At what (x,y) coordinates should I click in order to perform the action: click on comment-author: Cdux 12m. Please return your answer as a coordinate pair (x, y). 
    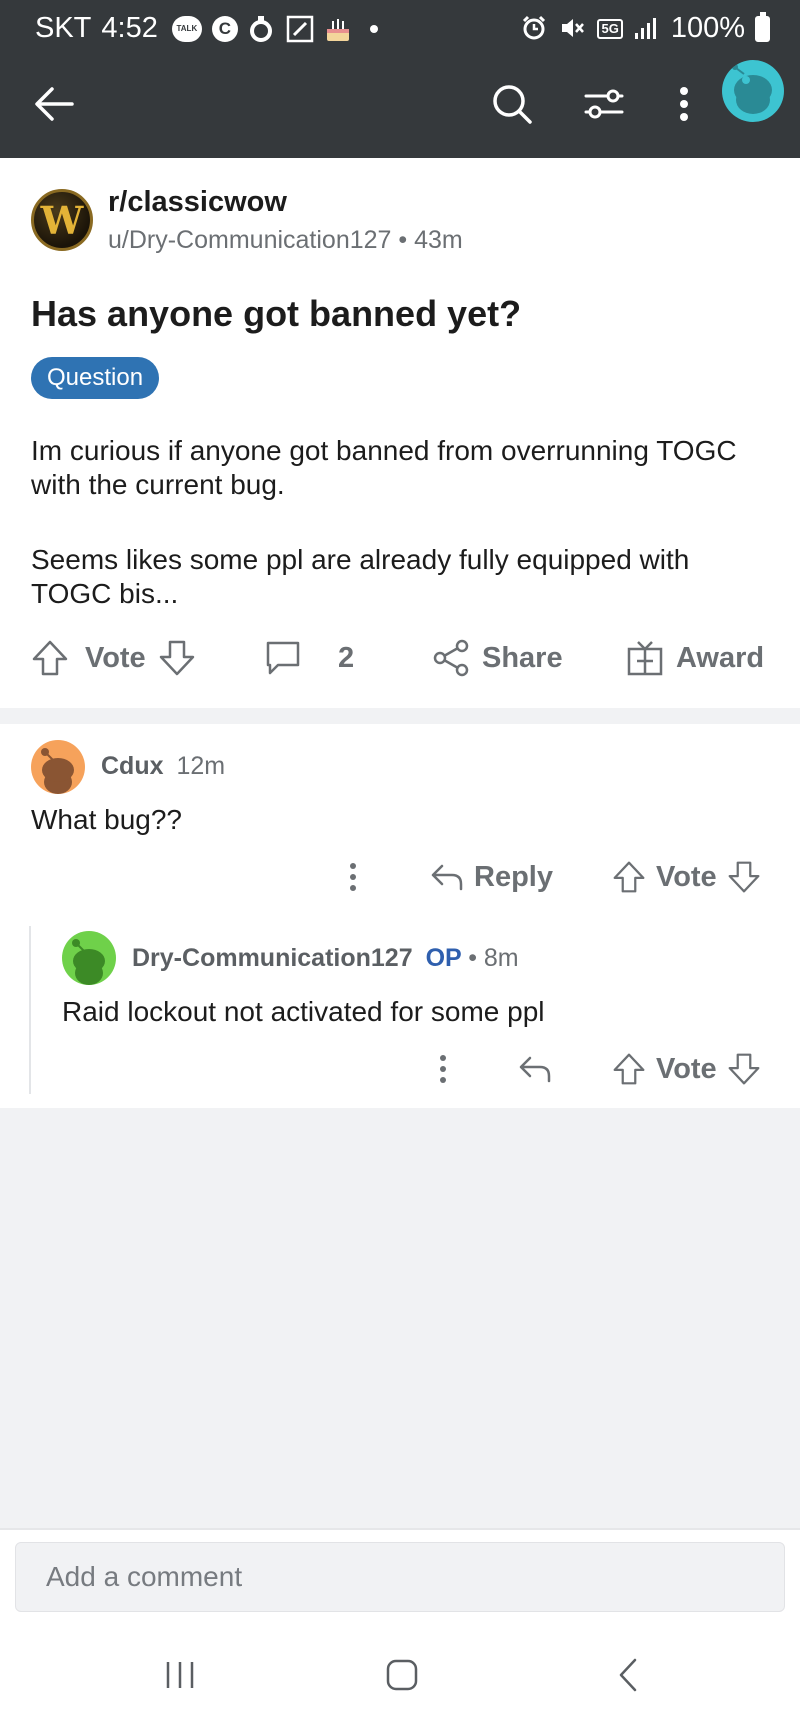
    Looking at the image, I should click on (163, 766).